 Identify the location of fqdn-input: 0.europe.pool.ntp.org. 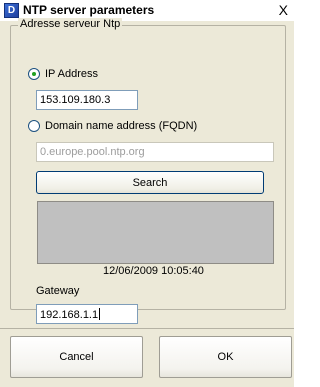
(155, 152).